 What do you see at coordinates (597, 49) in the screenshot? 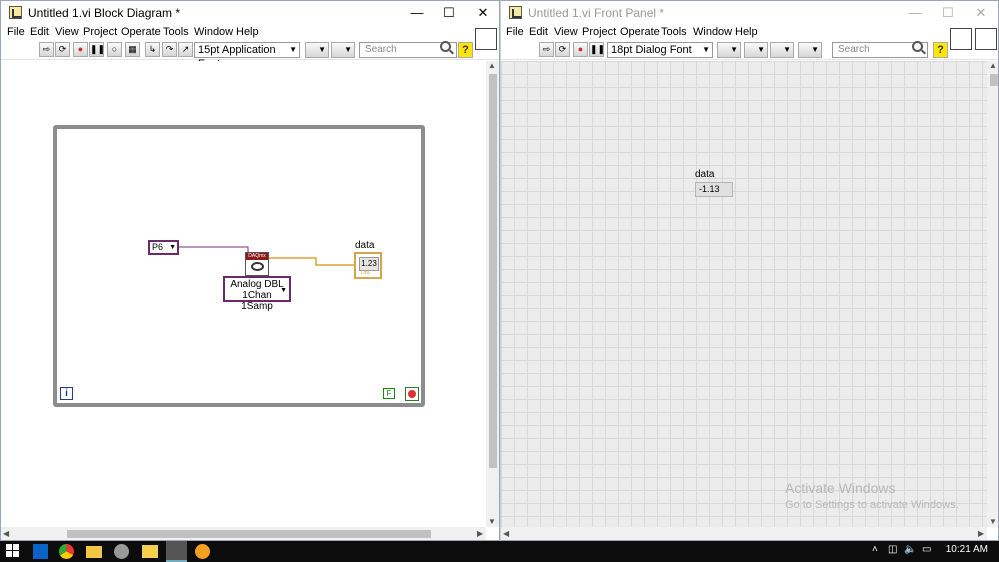
I see `pause-button: ❚❚` at bounding box center [597, 49].